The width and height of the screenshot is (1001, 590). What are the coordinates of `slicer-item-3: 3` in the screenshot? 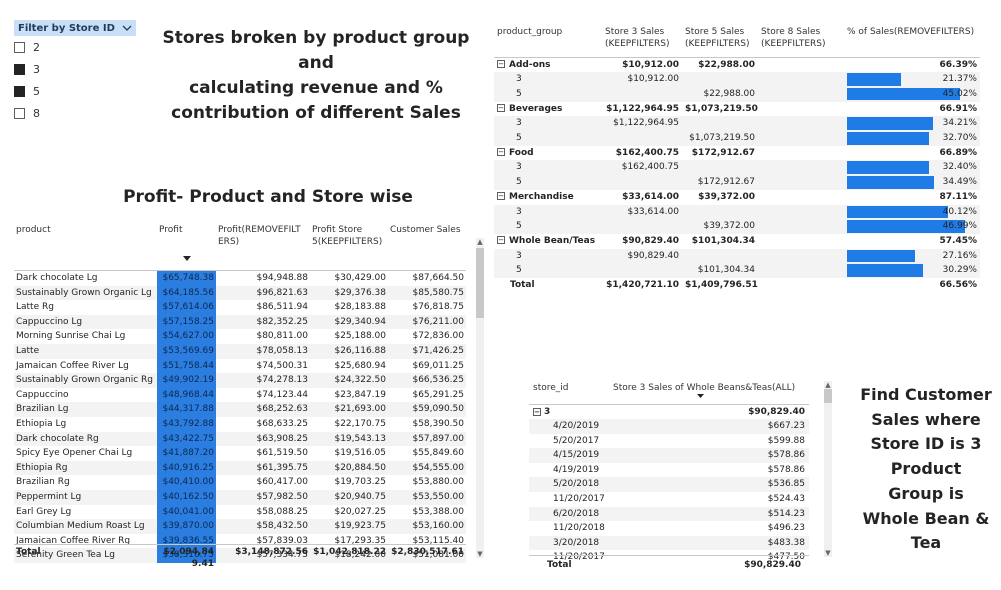 It's located at (75, 69).